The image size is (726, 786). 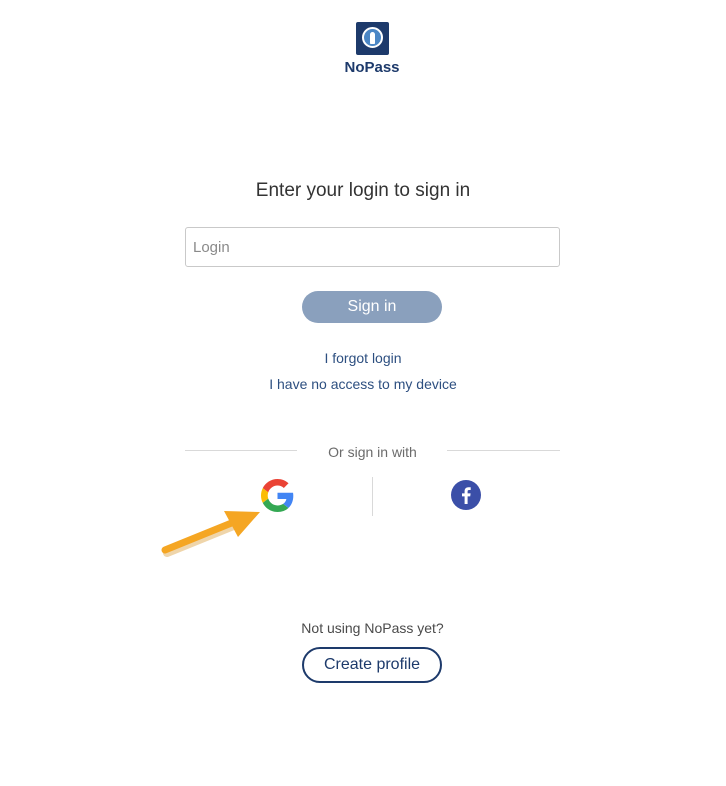 I want to click on google-sign-in-button, so click(x=277, y=495).